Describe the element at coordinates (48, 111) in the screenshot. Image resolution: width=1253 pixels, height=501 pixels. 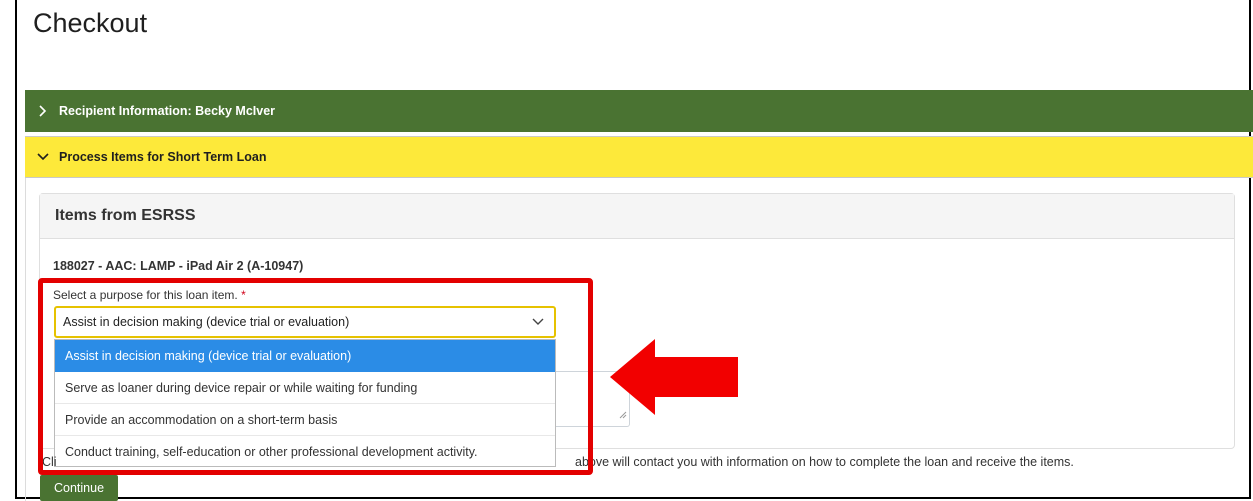
I see `chevron-right-icon` at that location.